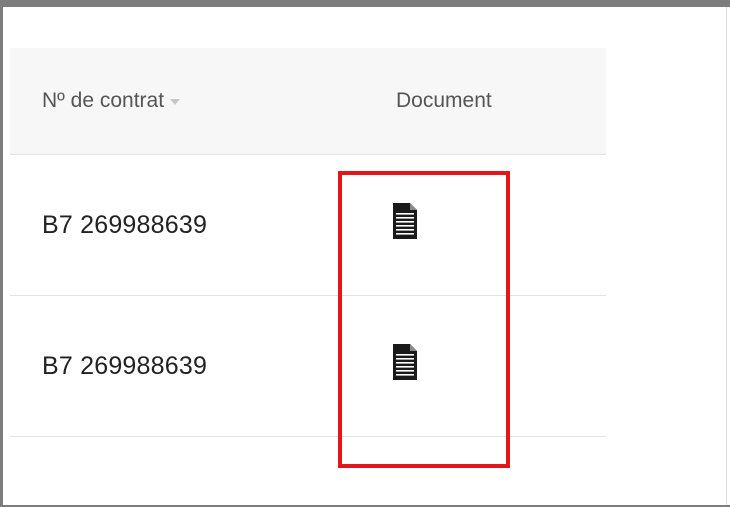 The width and height of the screenshot is (730, 507). I want to click on column-header-document: Document, so click(444, 101).